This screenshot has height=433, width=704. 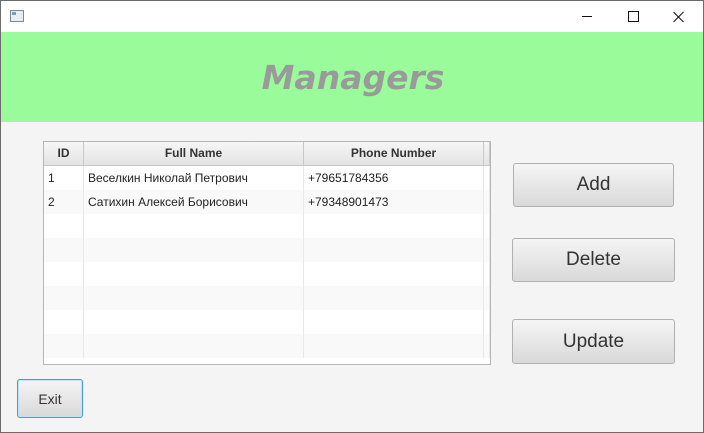 I want to click on add-button: Add, so click(x=593, y=185).